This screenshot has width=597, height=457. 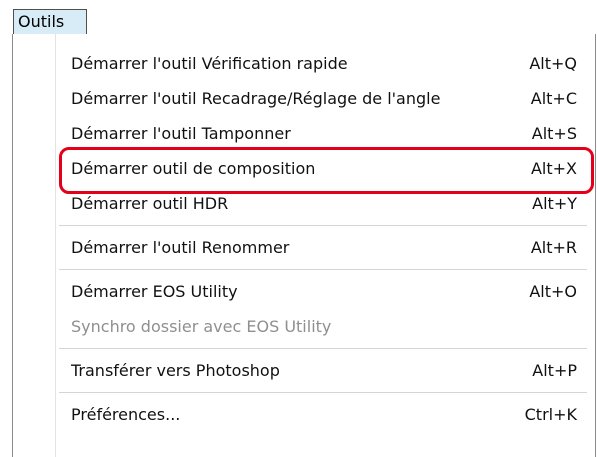 I want to click on menu-item-shortcut: Alt+P, so click(x=554, y=370).